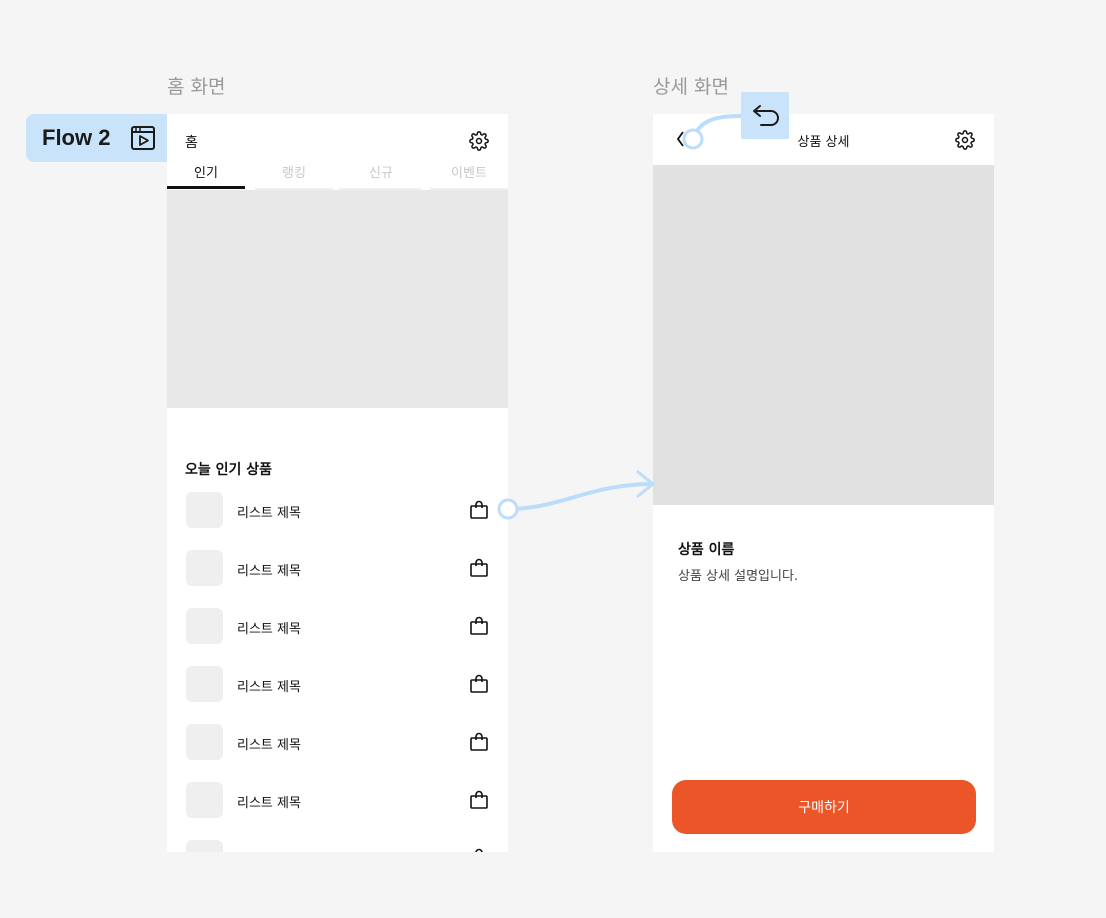 The width and height of the screenshot is (1106, 918). I want to click on flow-connector-line, so click(580, 496).